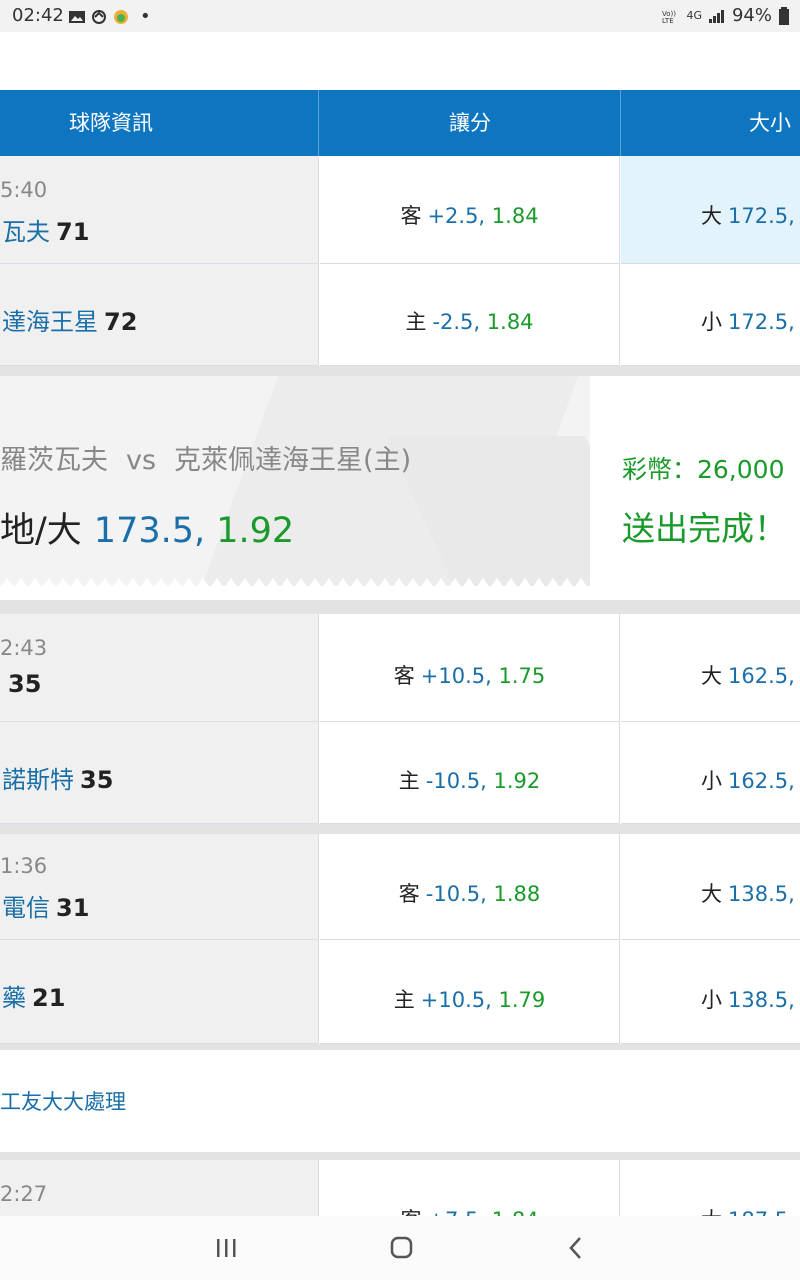 The image size is (800, 1280). I want to click on total-over-button: 大 138.5,, so click(710, 887).